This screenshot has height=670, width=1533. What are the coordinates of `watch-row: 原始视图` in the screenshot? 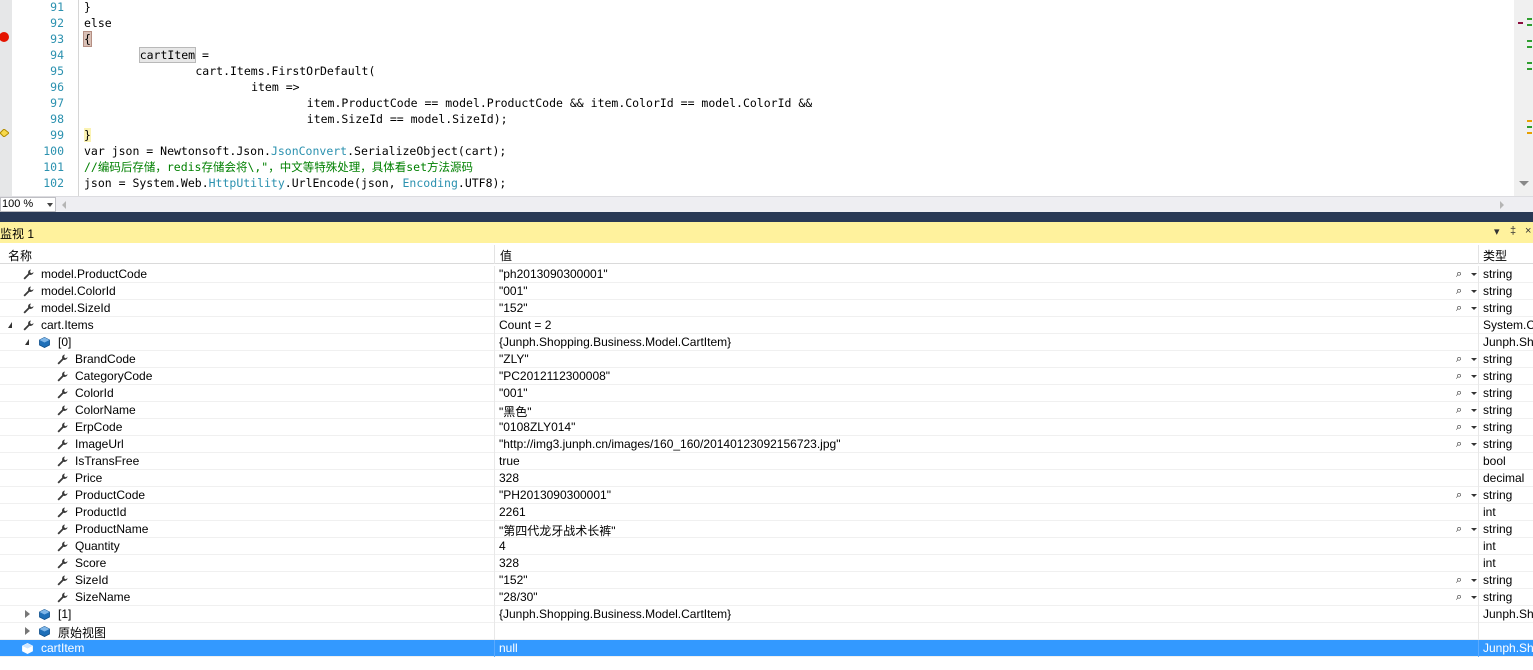 It's located at (766, 631).